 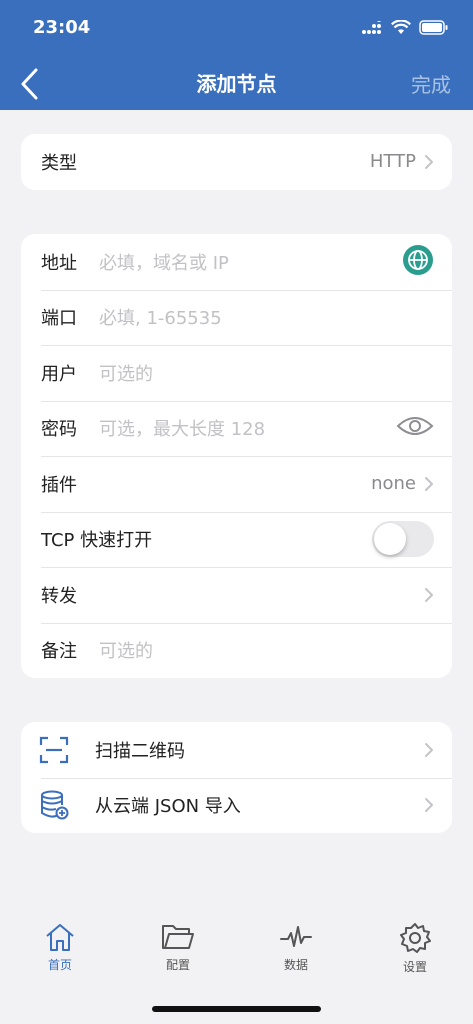 I want to click on port-field: 必填, 1-65535, so click(x=160, y=317).